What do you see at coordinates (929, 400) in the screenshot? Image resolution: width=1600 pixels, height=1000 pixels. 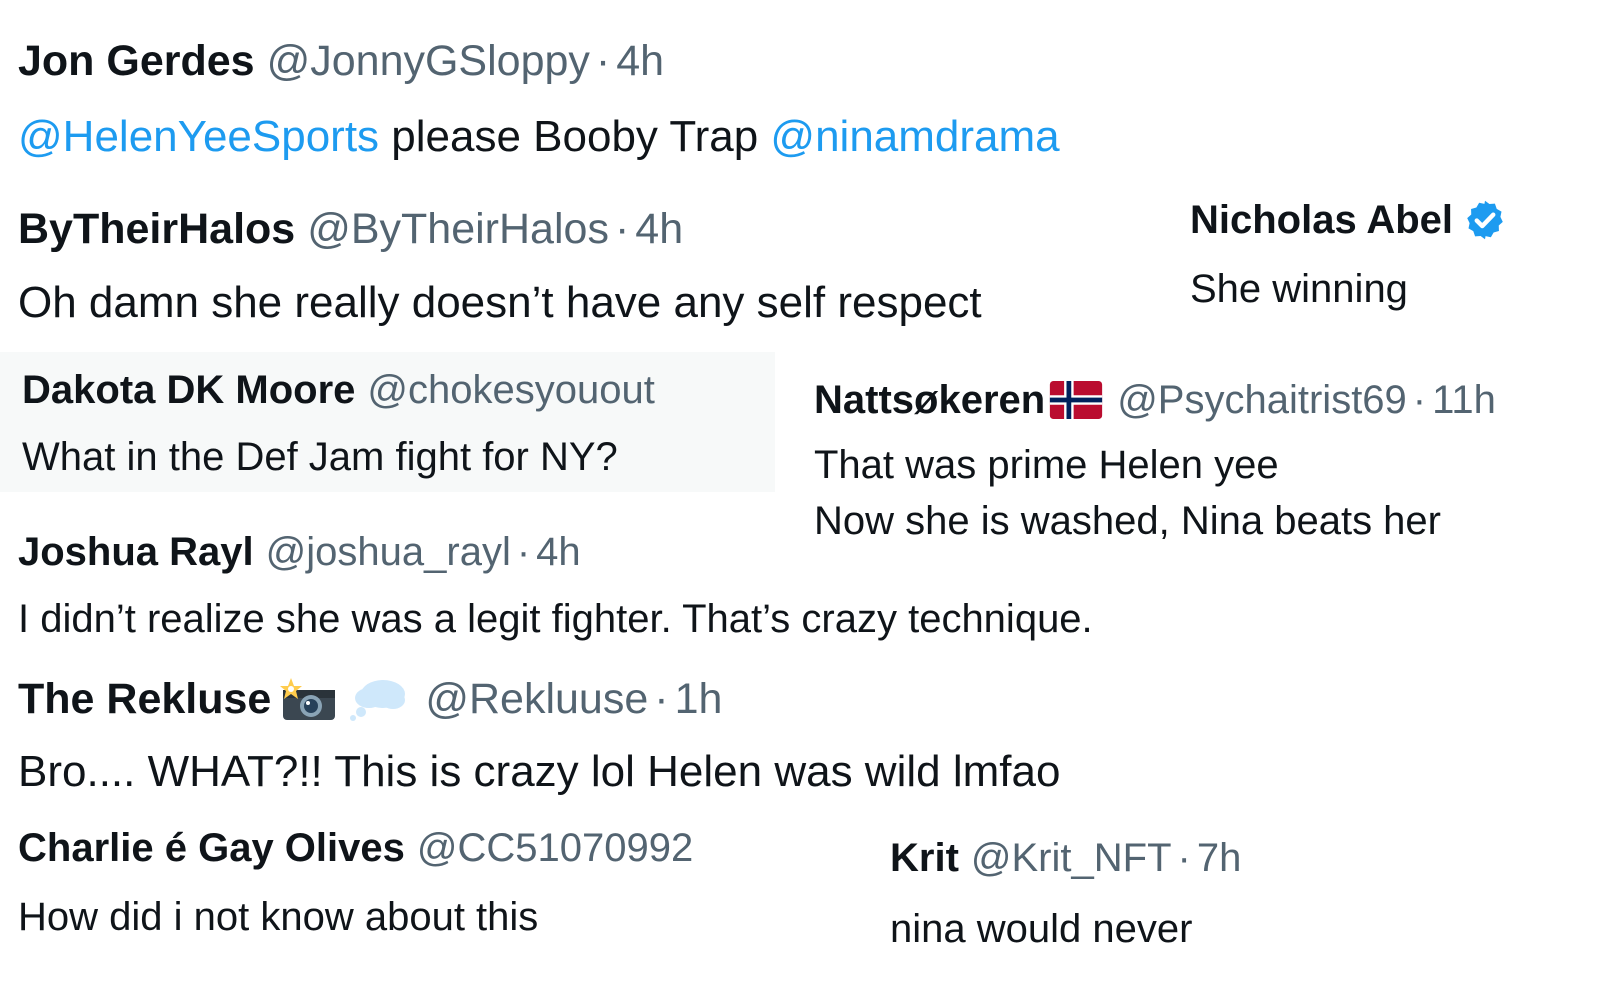 I see `author-name: Nattsøkeren` at bounding box center [929, 400].